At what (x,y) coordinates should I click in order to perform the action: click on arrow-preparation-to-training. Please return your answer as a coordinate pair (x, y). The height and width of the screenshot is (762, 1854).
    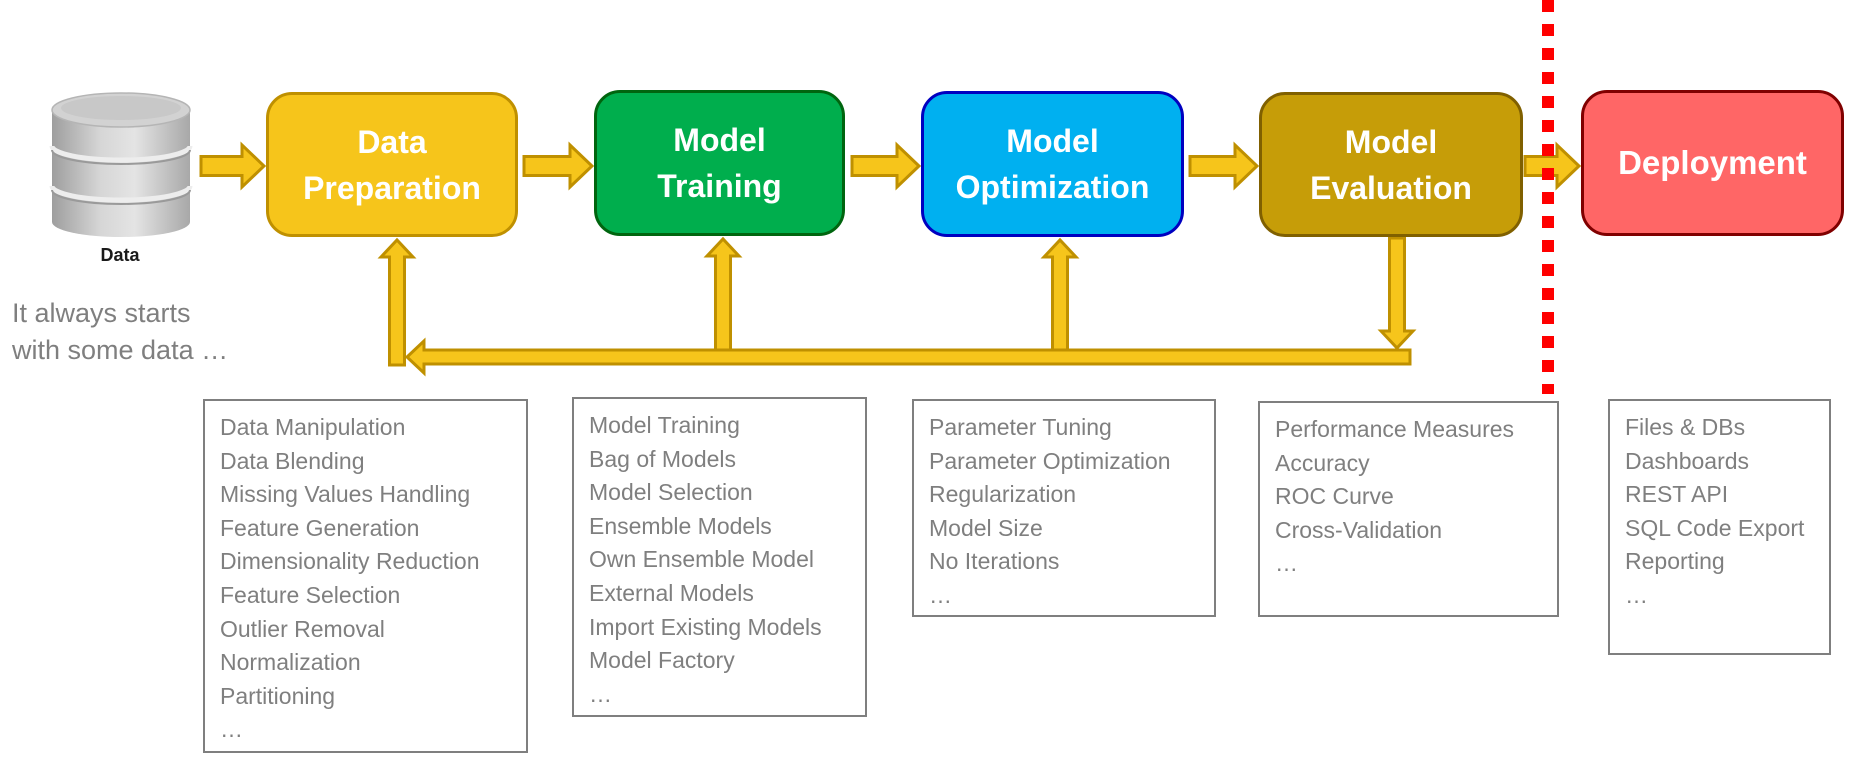
    Looking at the image, I should click on (558, 166).